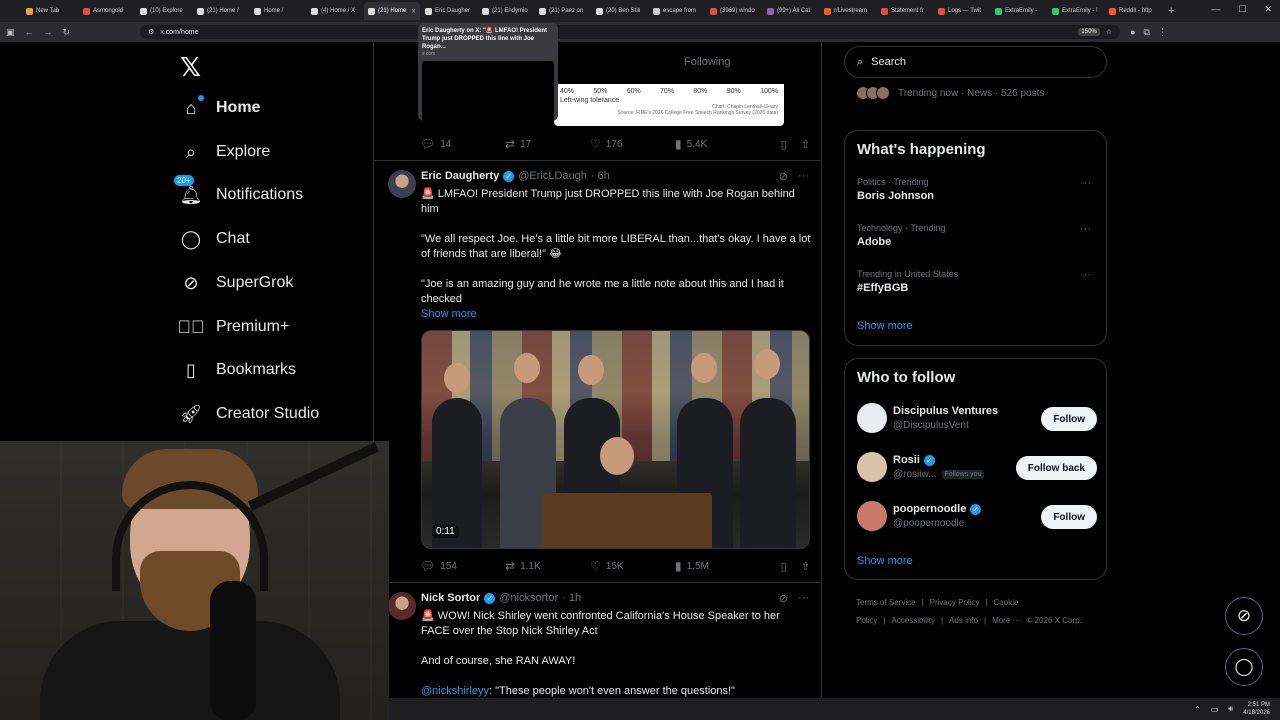 This screenshot has width=1280, height=720. Describe the element at coordinates (449, 11) in the screenshot. I see `browser-tab: Eric Daugher` at that location.